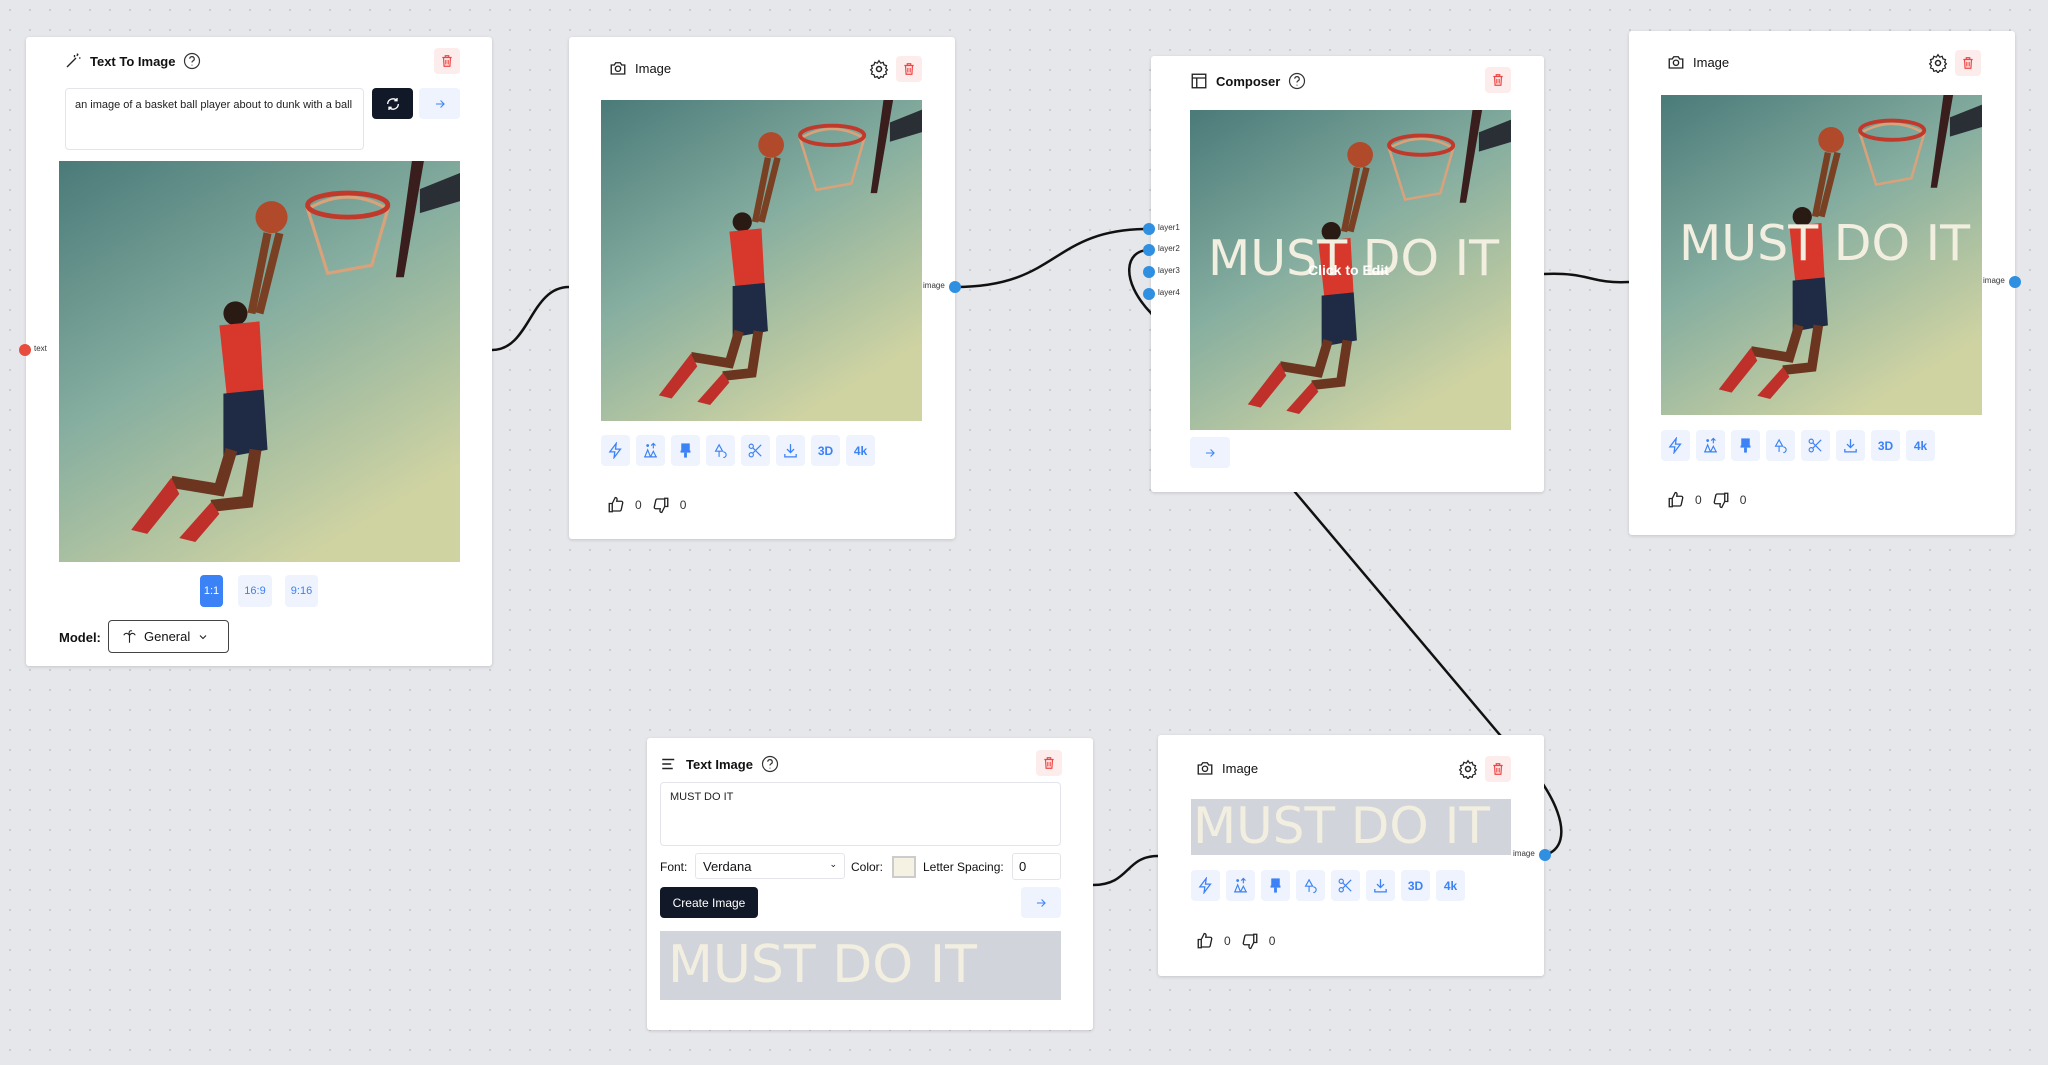  Describe the element at coordinates (1149, 250) in the screenshot. I see `layer2-handle` at that location.